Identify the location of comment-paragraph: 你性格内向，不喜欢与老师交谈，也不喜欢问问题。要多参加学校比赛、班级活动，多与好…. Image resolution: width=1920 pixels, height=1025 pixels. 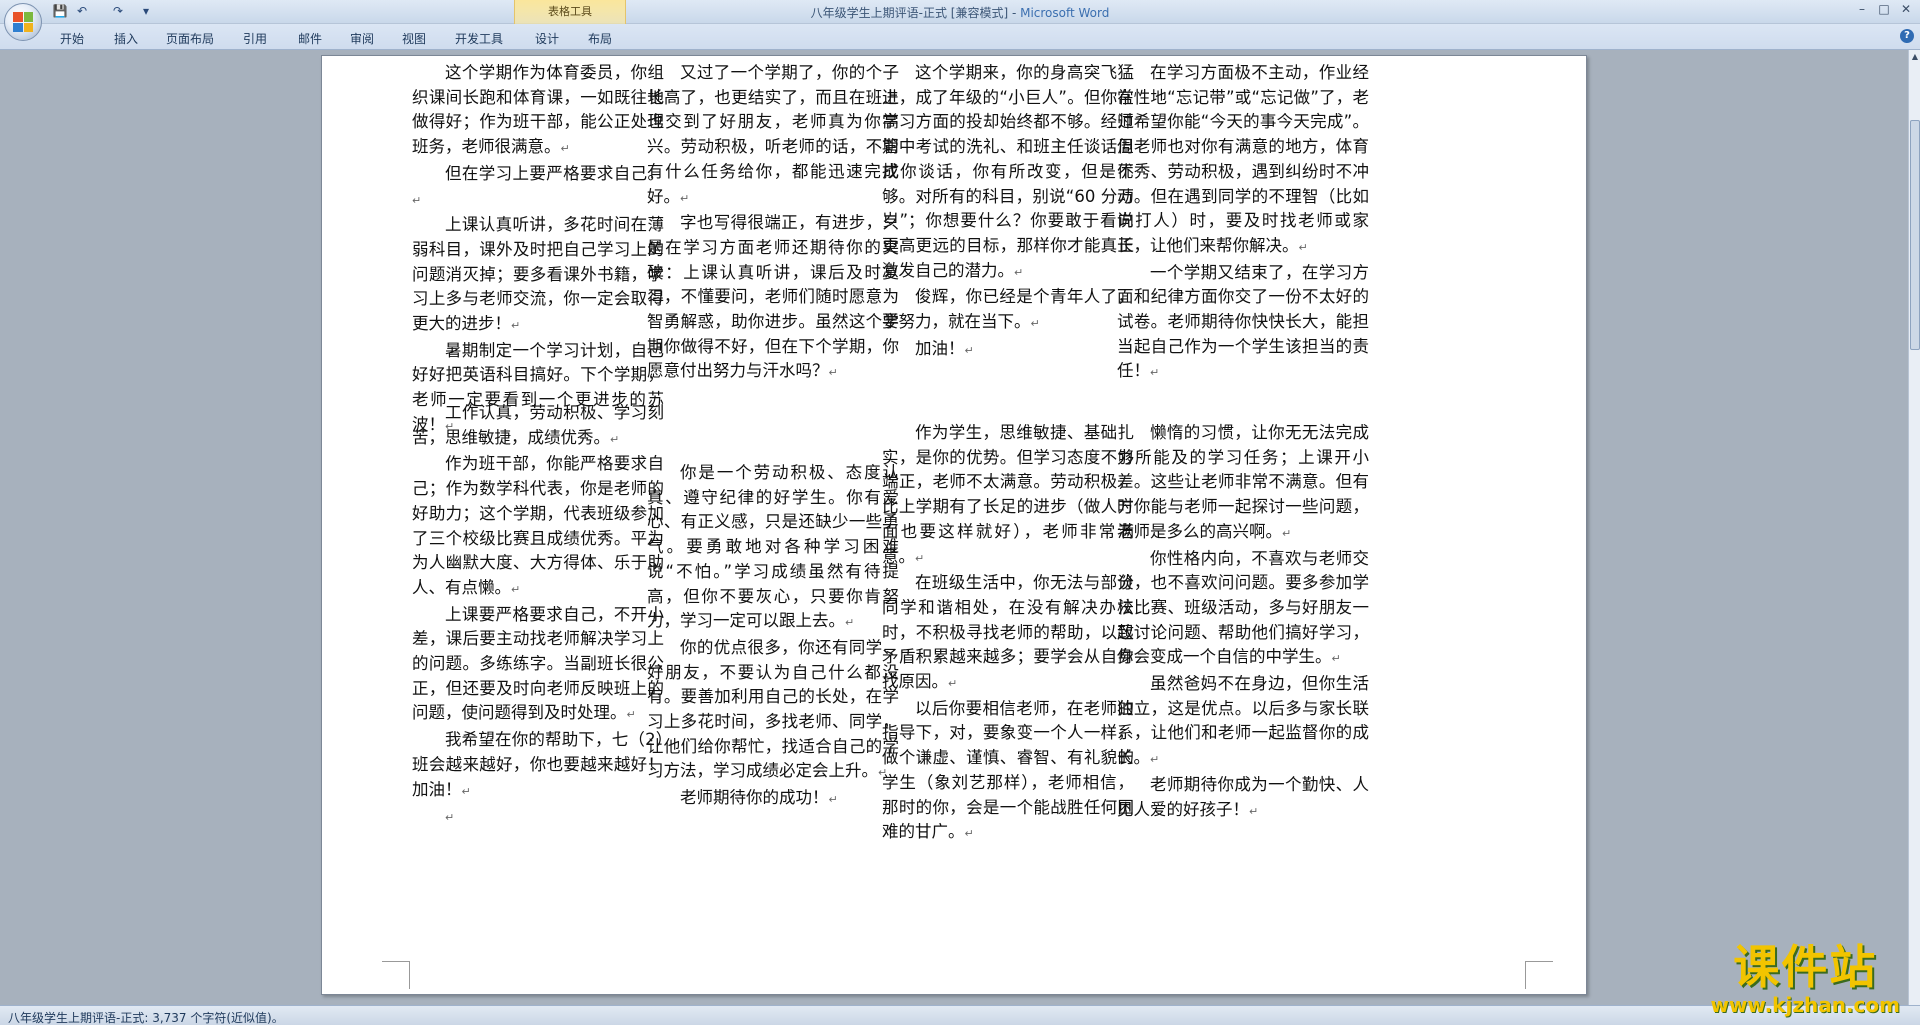
(1243, 610).